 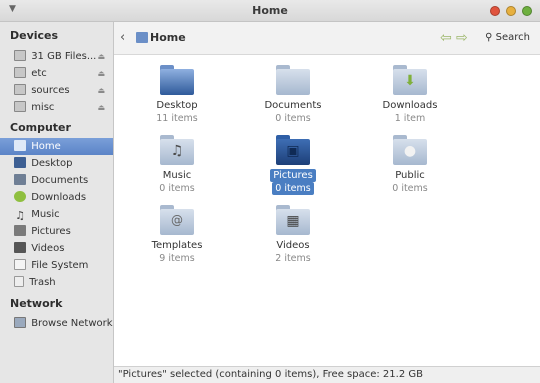 I want to click on sidebar-item-label: Pictures, so click(x=51, y=231).